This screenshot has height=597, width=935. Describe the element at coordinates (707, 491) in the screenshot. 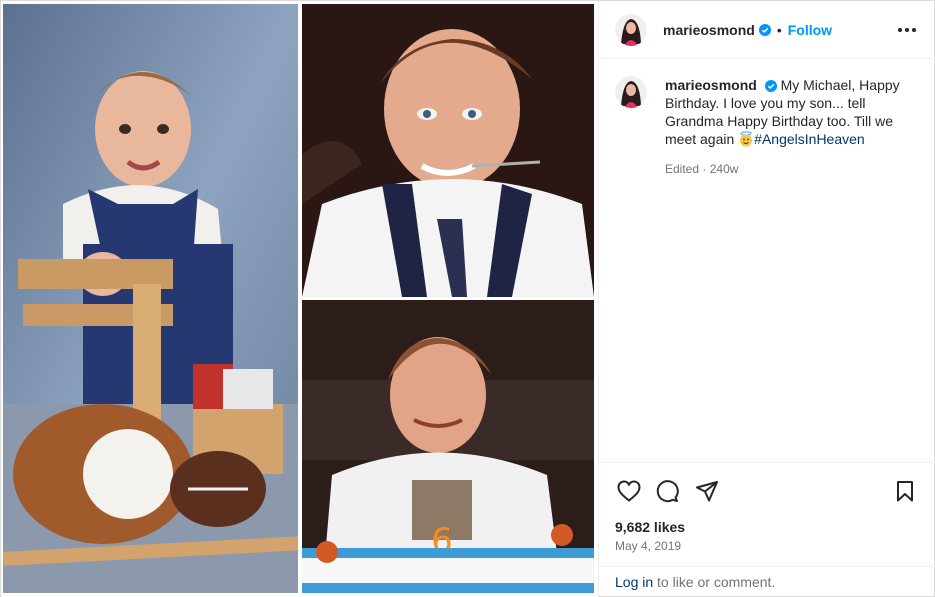

I see `paper-plane-icon` at that location.